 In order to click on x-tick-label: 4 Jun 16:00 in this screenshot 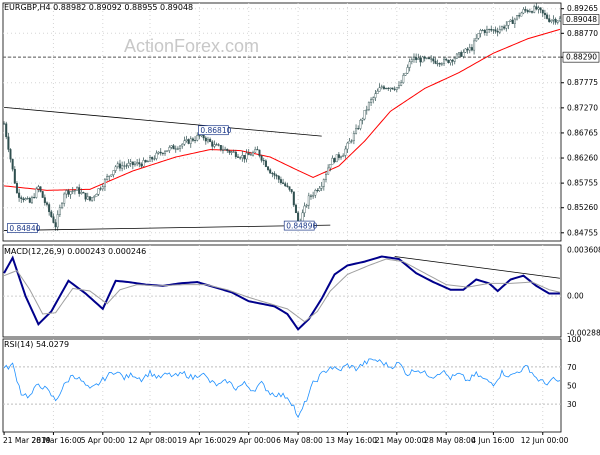, I will do `click(492, 440)`.